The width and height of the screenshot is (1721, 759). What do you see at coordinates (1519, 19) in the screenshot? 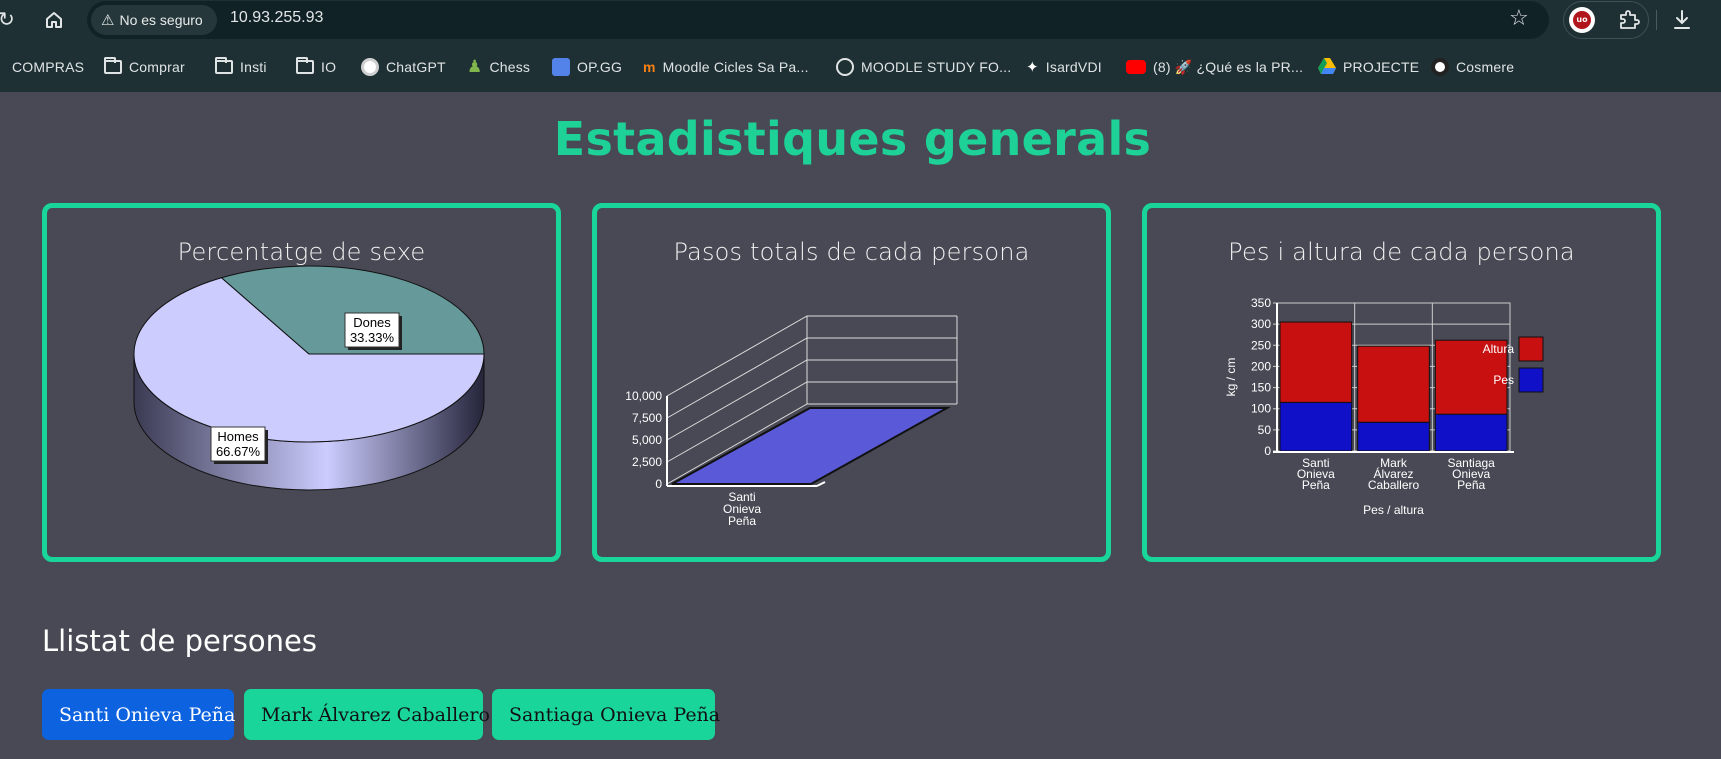
I see `star-icon: ☆` at bounding box center [1519, 19].